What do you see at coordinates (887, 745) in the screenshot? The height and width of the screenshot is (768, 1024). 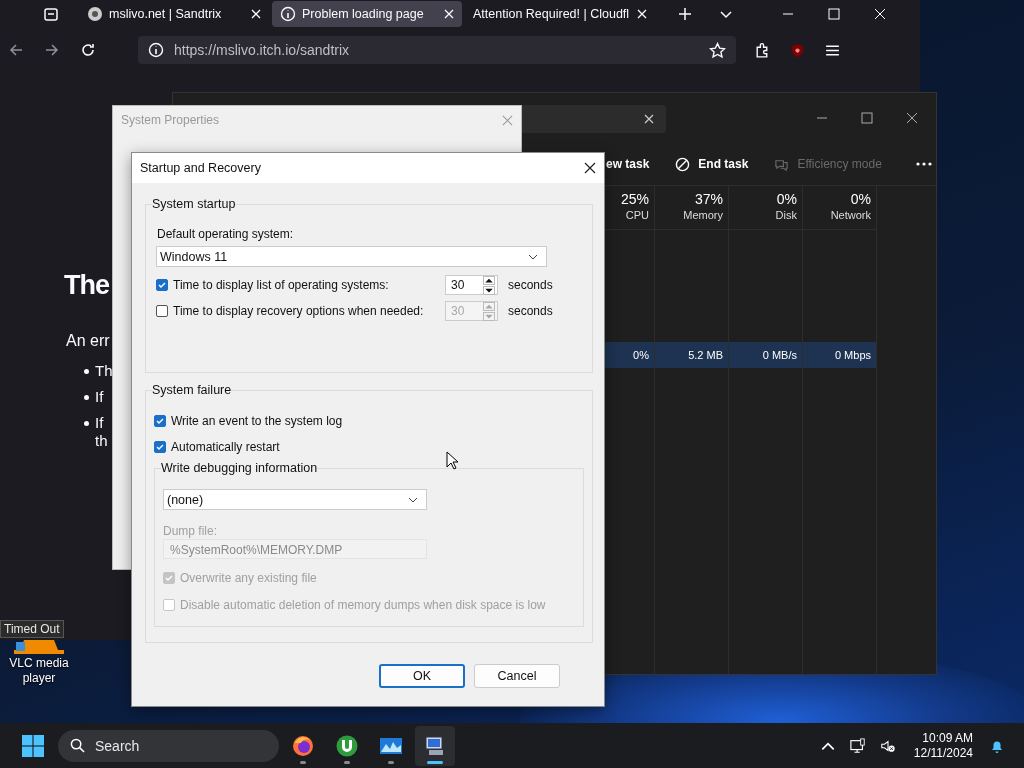 I see `speaker-muted-icon` at bounding box center [887, 745].